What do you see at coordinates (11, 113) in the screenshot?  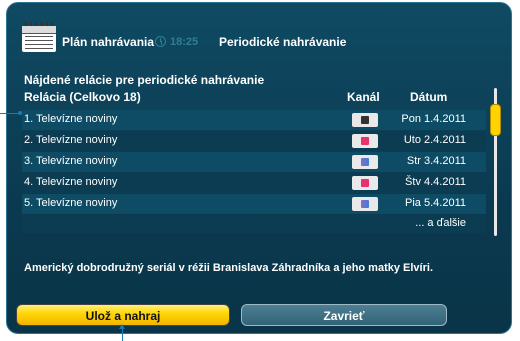 I see `pointer-line-top` at bounding box center [11, 113].